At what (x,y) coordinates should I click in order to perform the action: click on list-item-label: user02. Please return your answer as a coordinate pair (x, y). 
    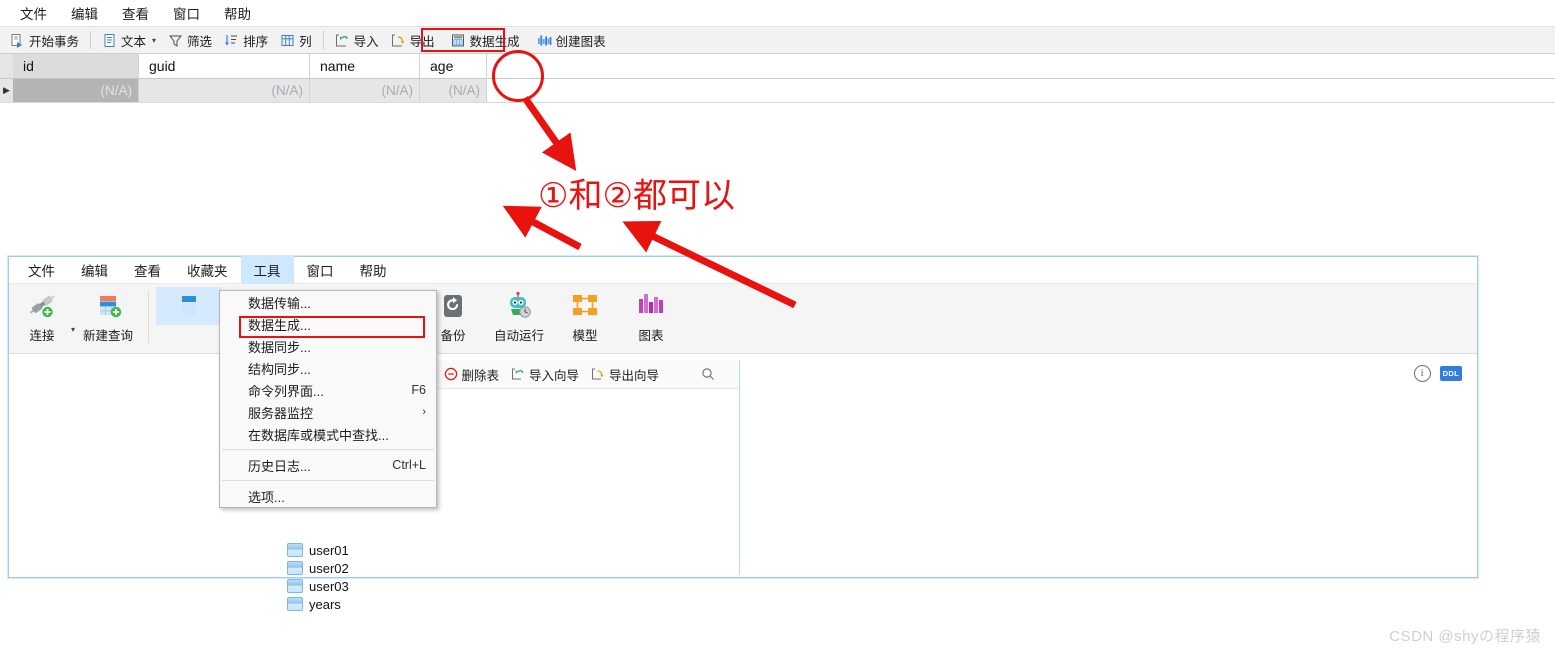
    Looking at the image, I should click on (329, 568).